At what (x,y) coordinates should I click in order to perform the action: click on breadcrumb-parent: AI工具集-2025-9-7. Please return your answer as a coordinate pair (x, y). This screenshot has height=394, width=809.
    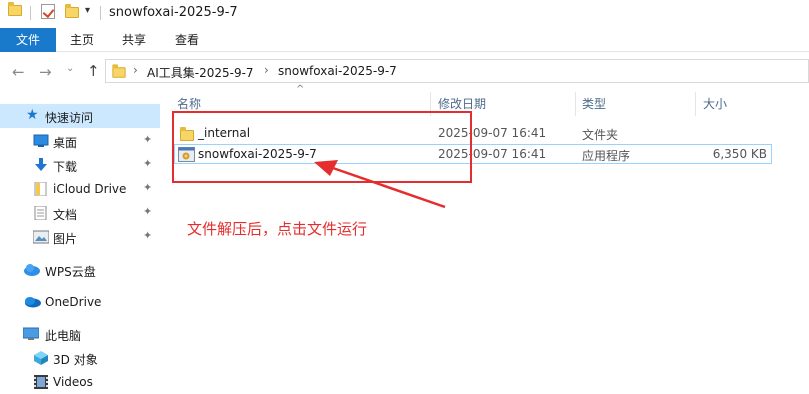
    Looking at the image, I should click on (200, 72).